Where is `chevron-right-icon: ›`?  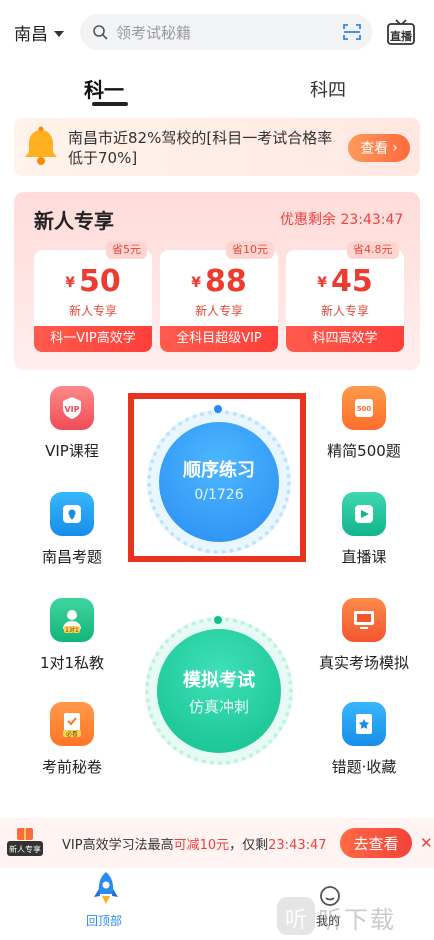
chevron-right-icon: › is located at coordinates (395, 148).